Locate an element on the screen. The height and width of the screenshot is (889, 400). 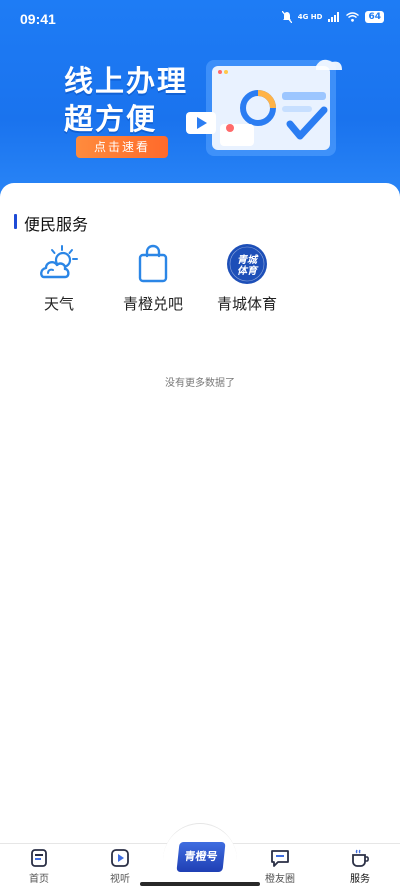
banner-illustration is located at coordinates (264, 107).